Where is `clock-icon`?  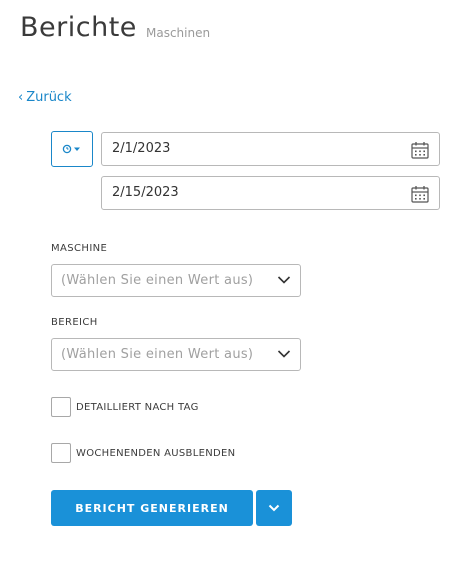 clock-icon is located at coordinates (71, 149).